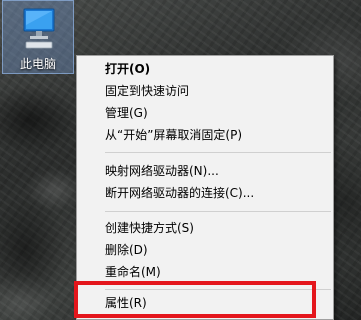 The width and height of the screenshot is (361, 320). I want to click on menu-item-manage: 管理(G), so click(205, 113).